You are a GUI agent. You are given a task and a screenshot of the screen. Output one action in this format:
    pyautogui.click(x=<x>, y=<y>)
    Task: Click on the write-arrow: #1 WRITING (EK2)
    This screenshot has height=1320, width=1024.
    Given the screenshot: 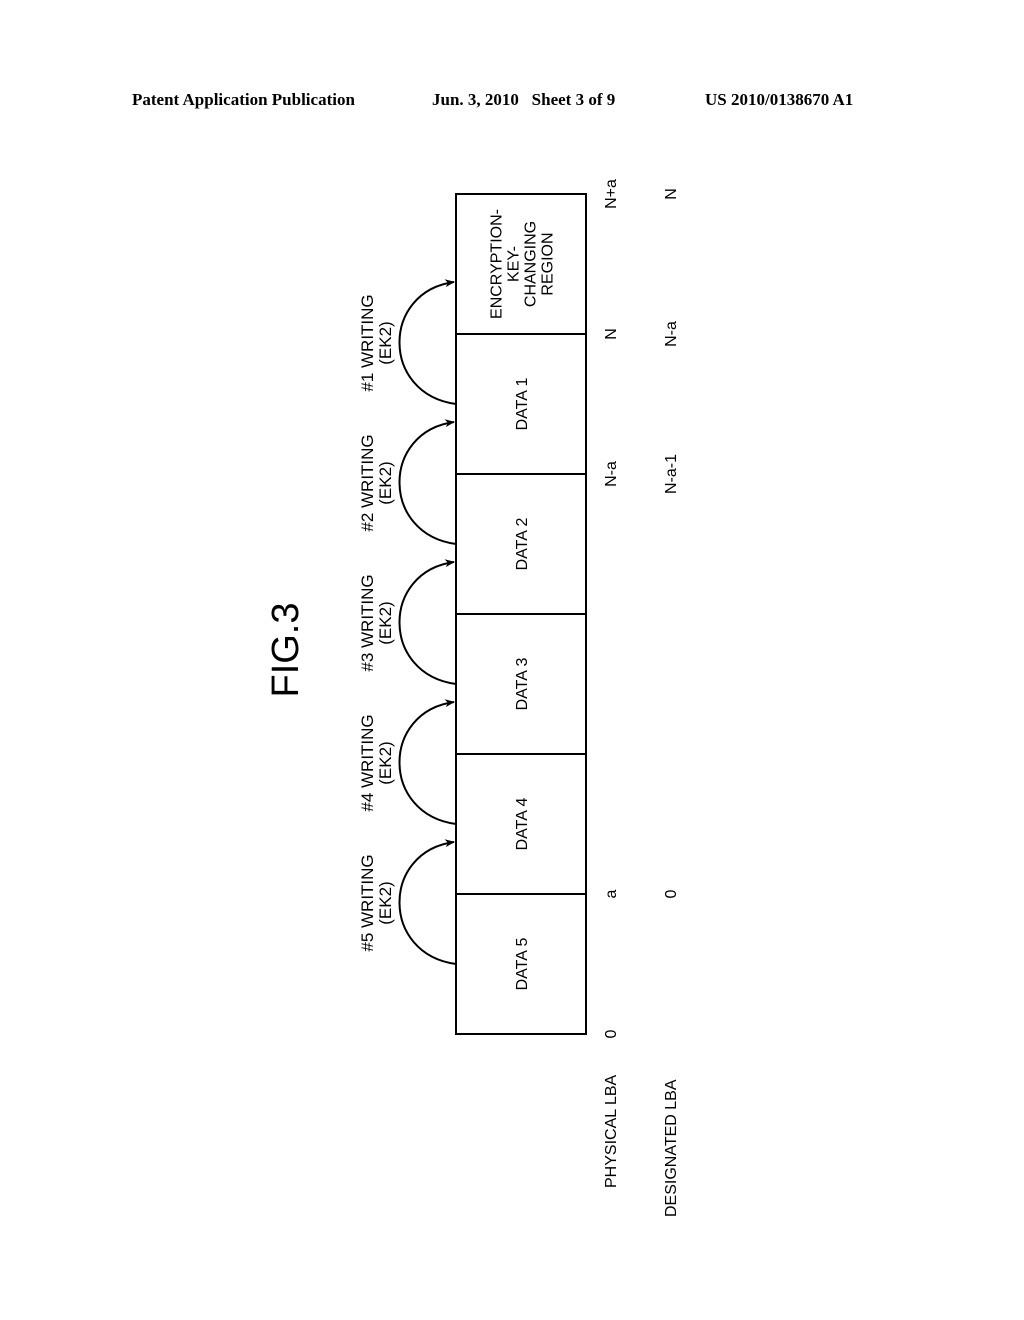 What is the action you would take?
    pyautogui.click(x=407, y=342)
    